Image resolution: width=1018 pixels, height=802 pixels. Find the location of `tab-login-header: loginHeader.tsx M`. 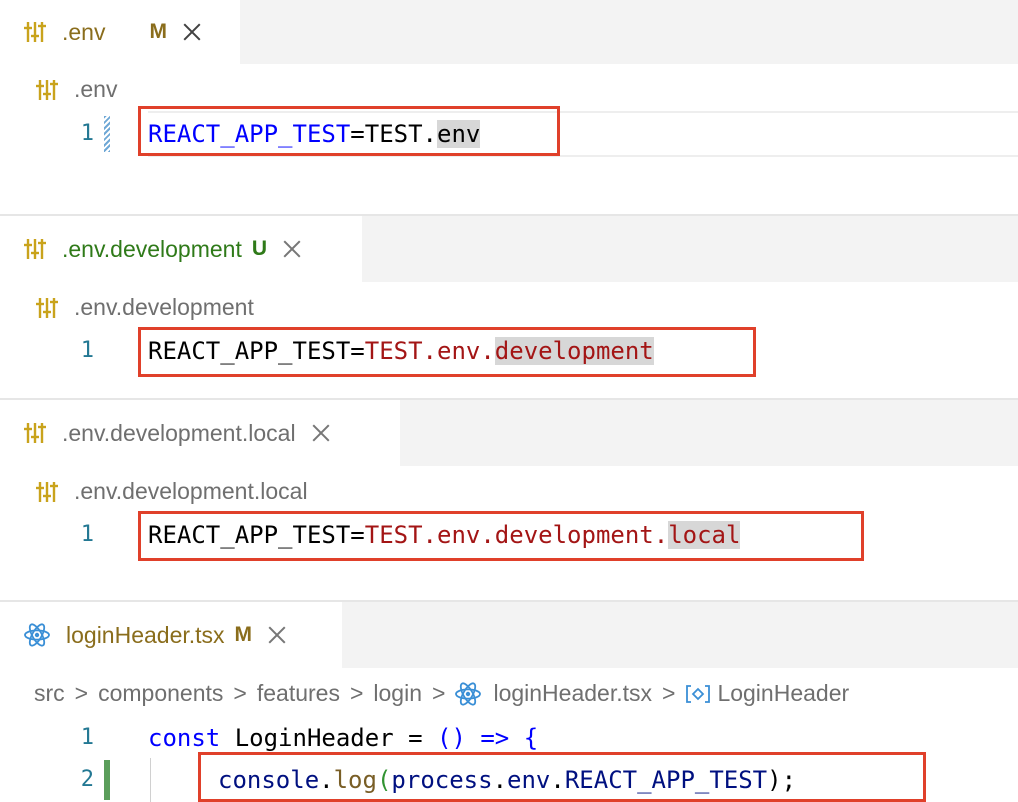

tab-login-header: loginHeader.tsx M is located at coordinates (171, 635).